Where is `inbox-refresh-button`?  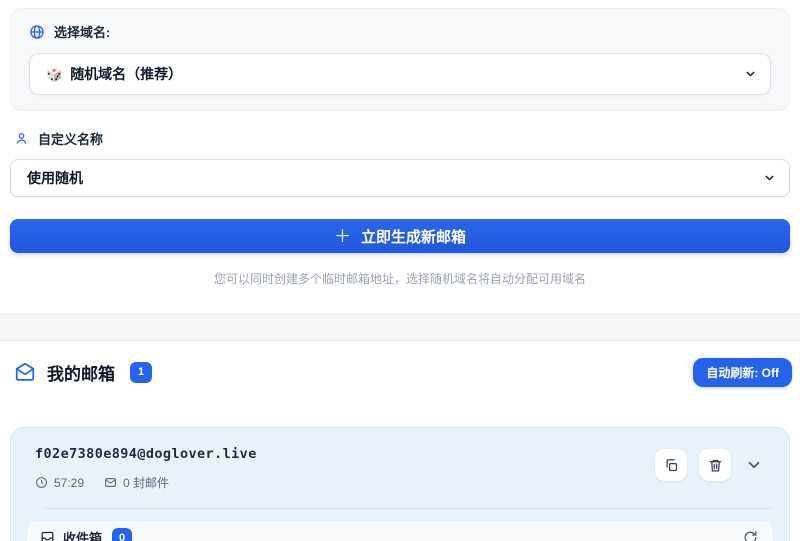 inbox-refresh-button is located at coordinates (750, 534).